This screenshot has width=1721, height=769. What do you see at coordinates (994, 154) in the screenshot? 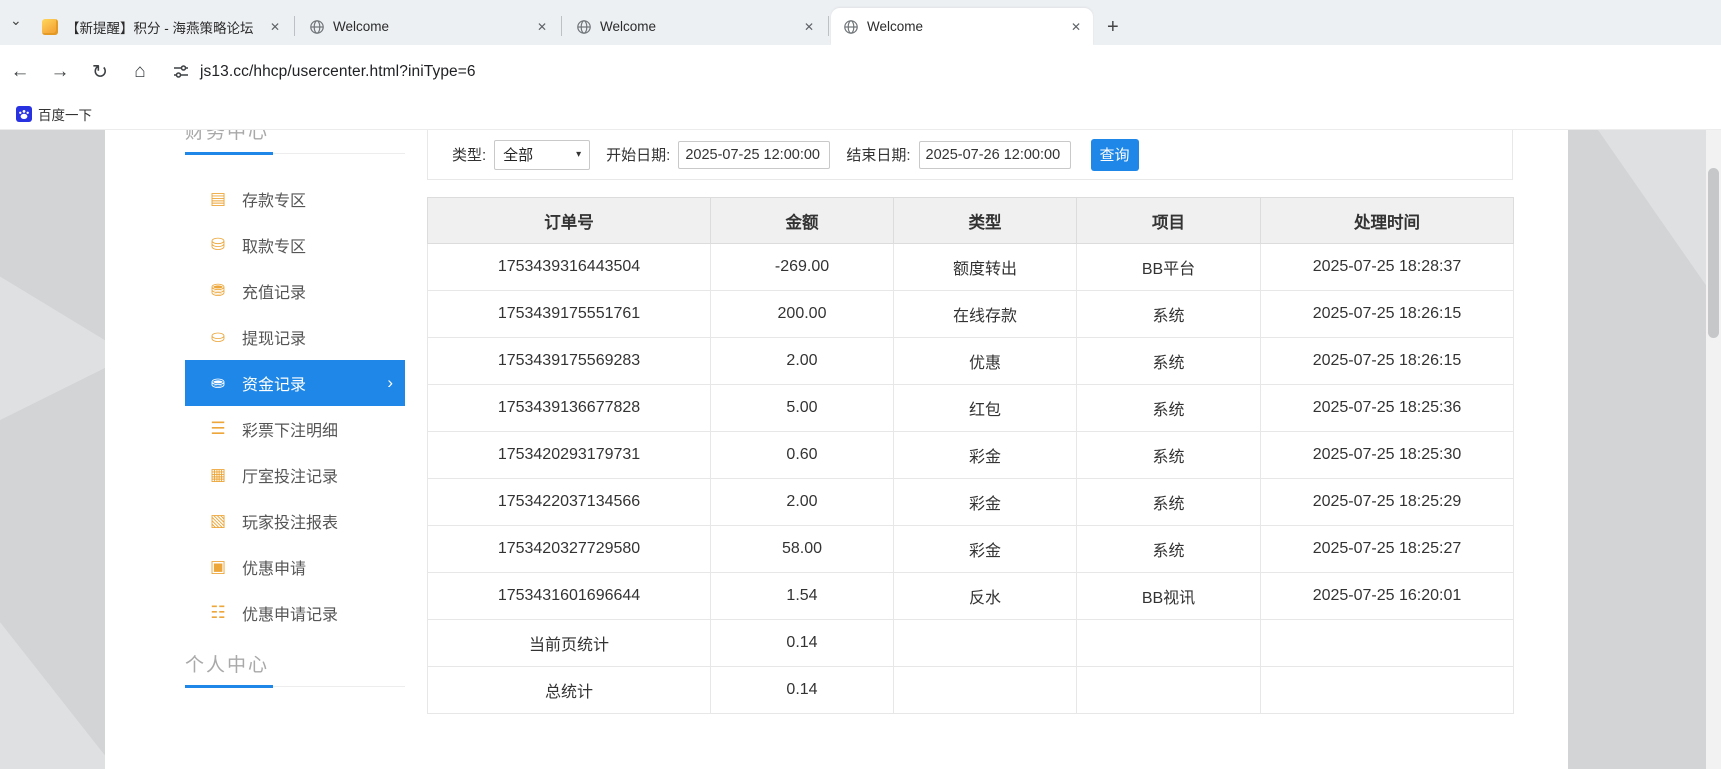
I see `end-date-input` at bounding box center [994, 154].